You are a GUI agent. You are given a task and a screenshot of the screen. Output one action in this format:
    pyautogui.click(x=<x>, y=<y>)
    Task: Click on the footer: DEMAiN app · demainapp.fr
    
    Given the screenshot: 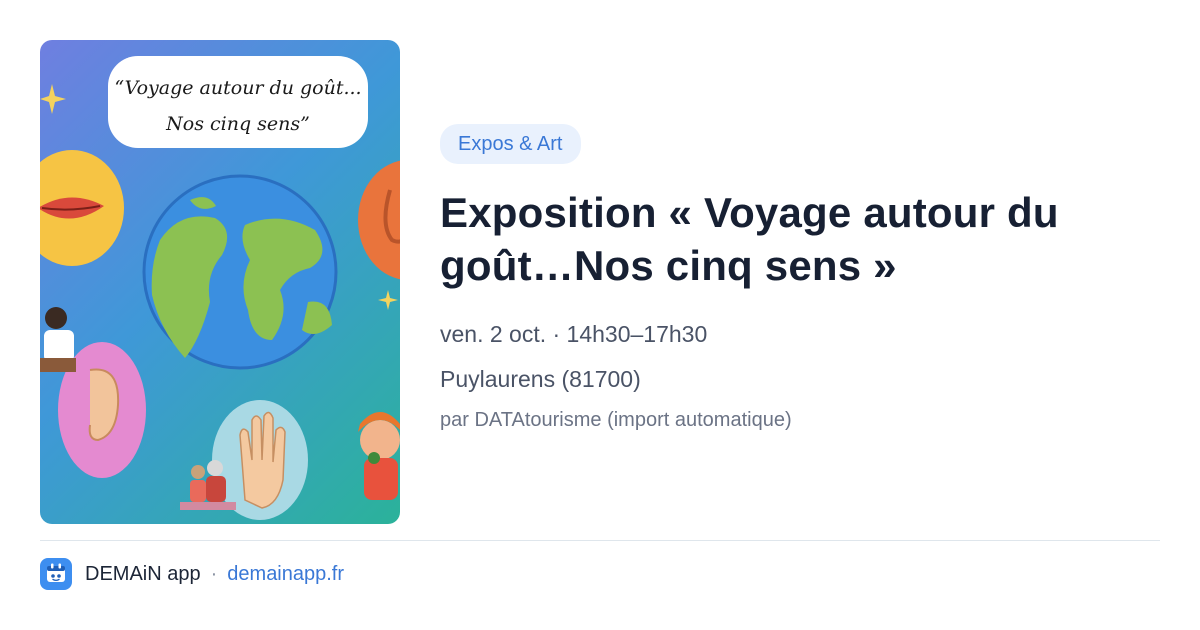 What is the action you would take?
    pyautogui.click(x=192, y=574)
    